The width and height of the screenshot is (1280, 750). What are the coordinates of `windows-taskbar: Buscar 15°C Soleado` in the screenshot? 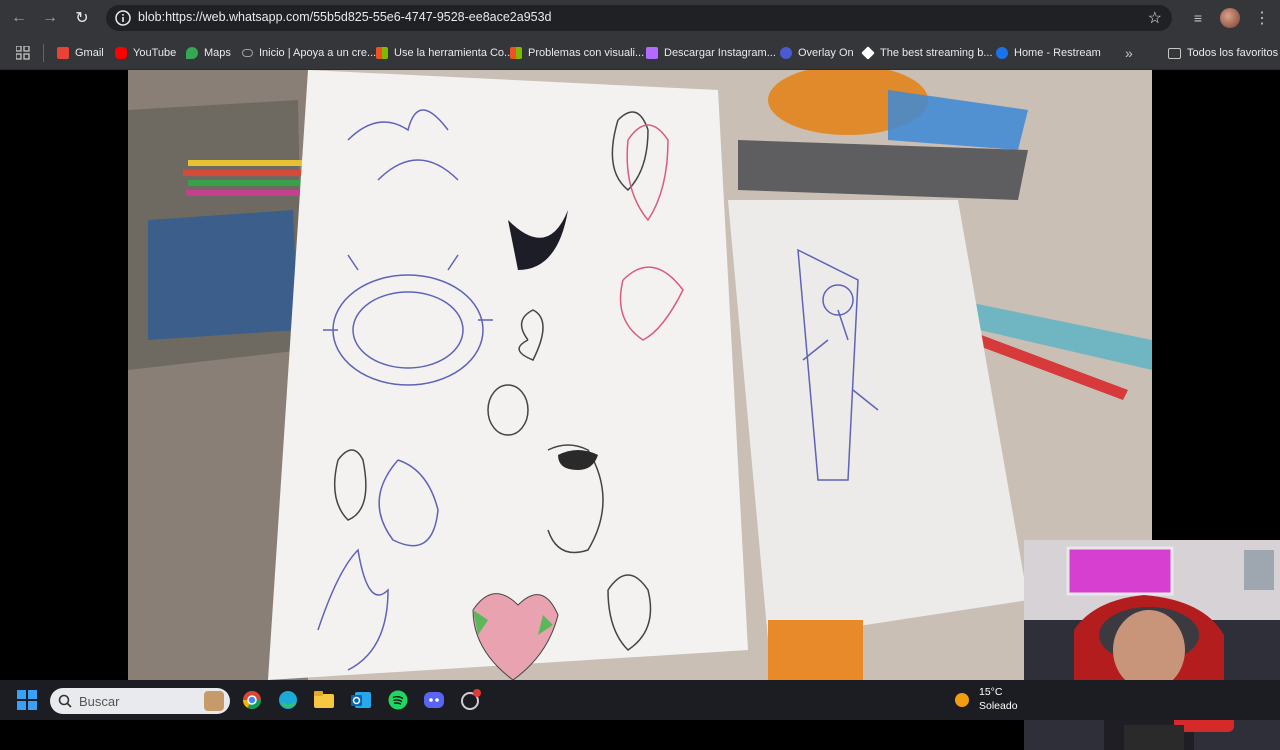 It's located at (640, 700).